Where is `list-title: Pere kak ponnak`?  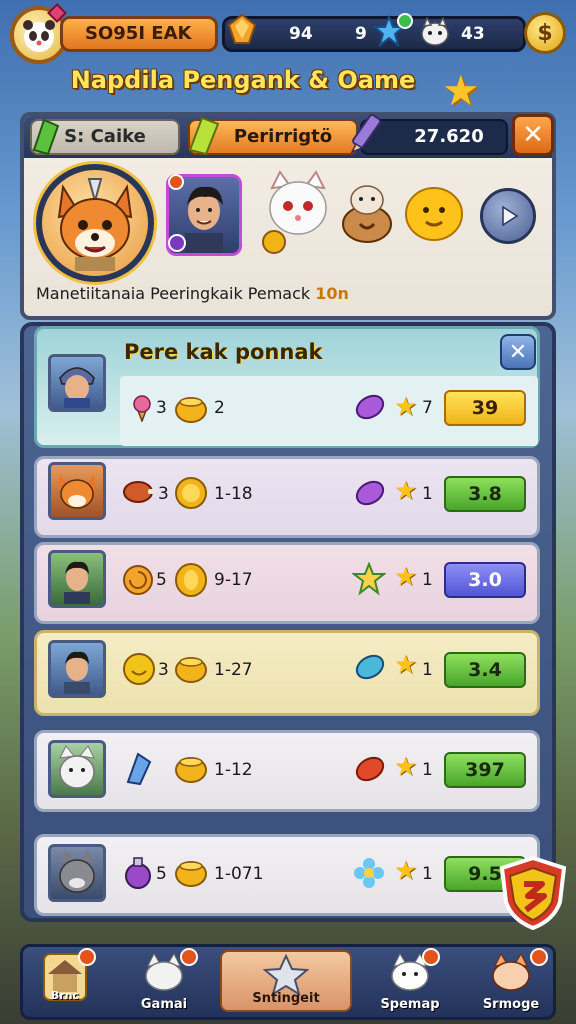 list-title: Pere kak ponnak is located at coordinates (223, 352).